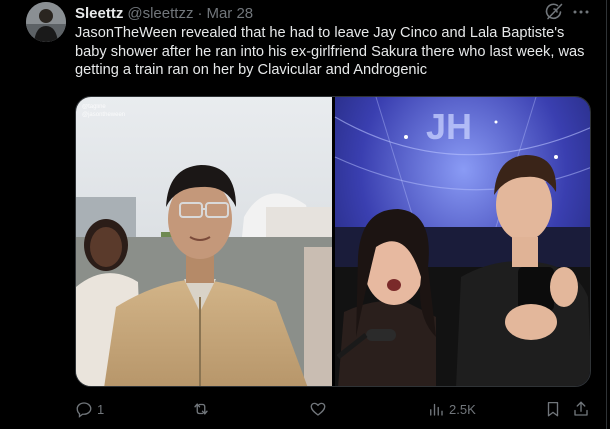  What do you see at coordinates (94, 107) in the screenshot?
I see `watermark-line-1: @tagline` at bounding box center [94, 107].